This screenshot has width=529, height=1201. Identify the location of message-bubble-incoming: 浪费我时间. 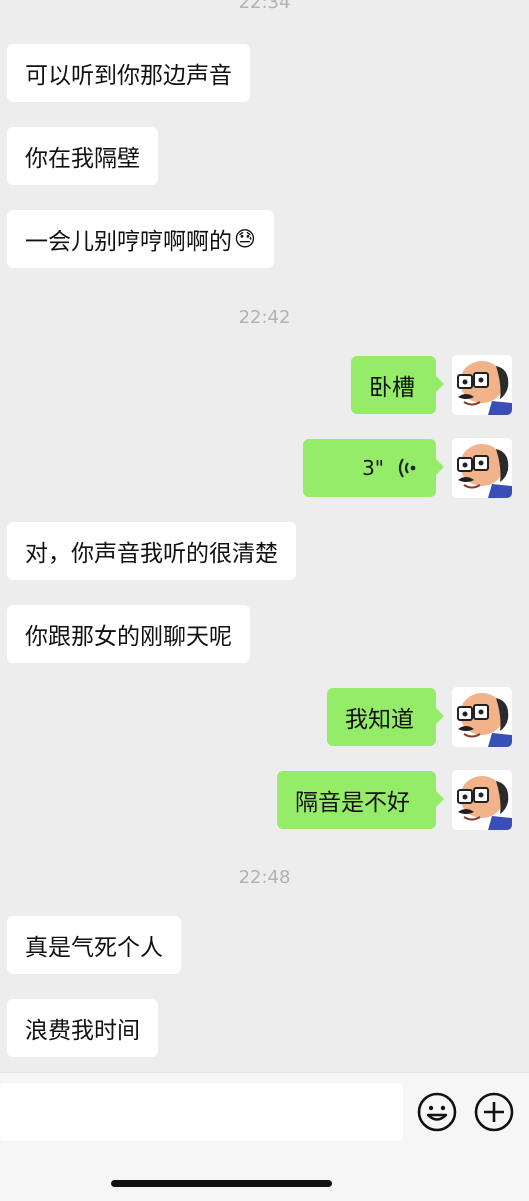
(82, 1028).